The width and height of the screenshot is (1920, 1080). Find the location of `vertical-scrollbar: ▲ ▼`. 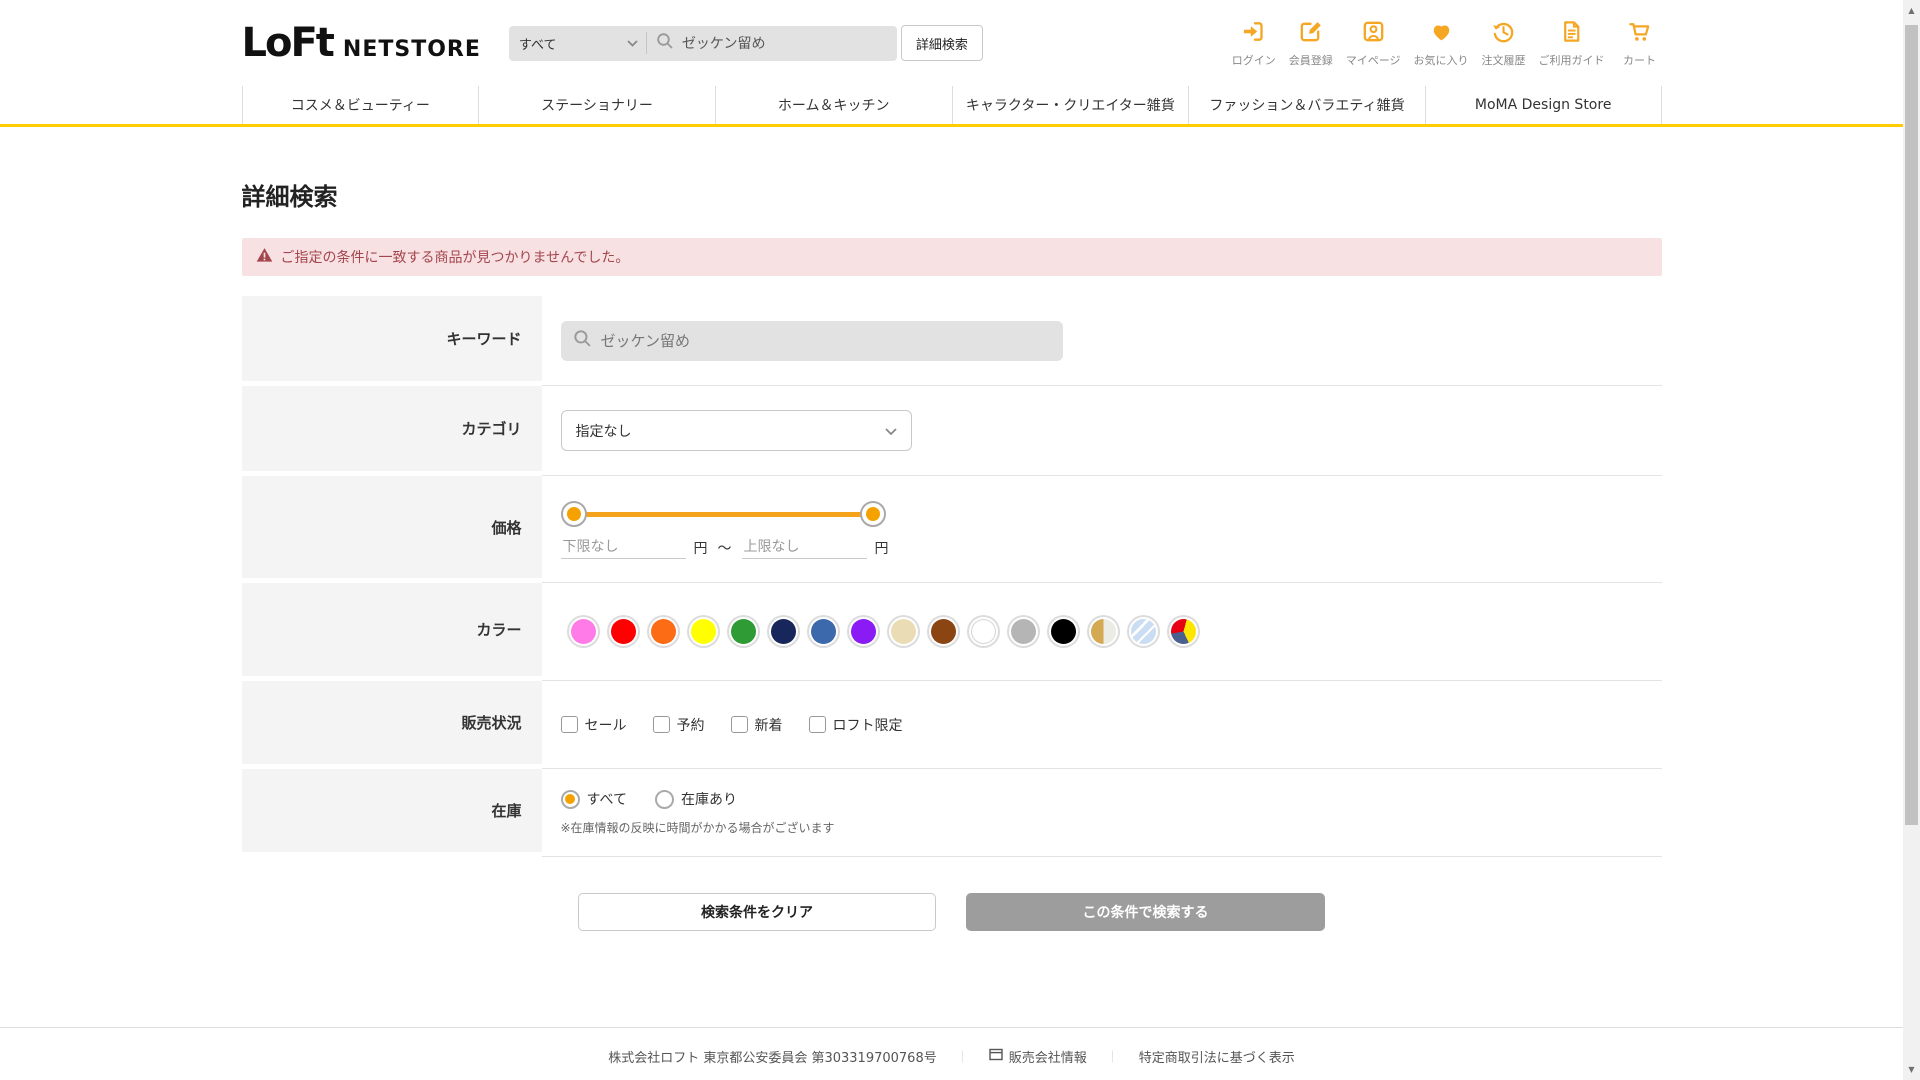

vertical-scrollbar: ▲ ▼ is located at coordinates (1911, 540).